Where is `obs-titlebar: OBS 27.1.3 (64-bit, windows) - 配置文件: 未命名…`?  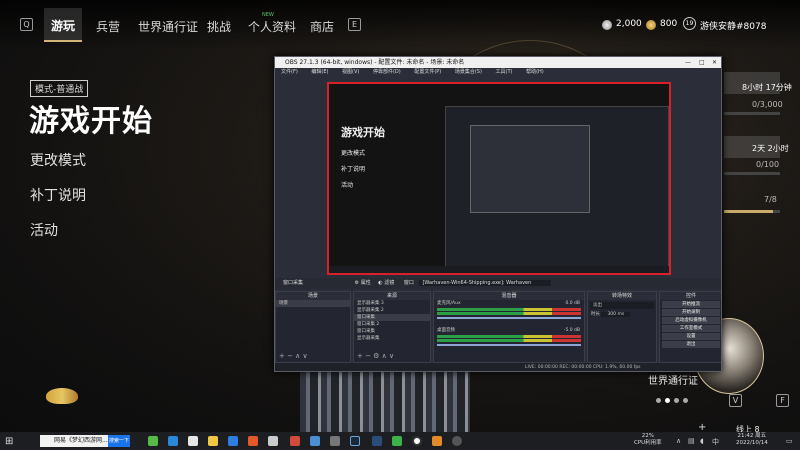 obs-titlebar: OBS 27.1.3 (64-bit, windows) - 配置文件: 未命名… is located at coordinates (498, 62).